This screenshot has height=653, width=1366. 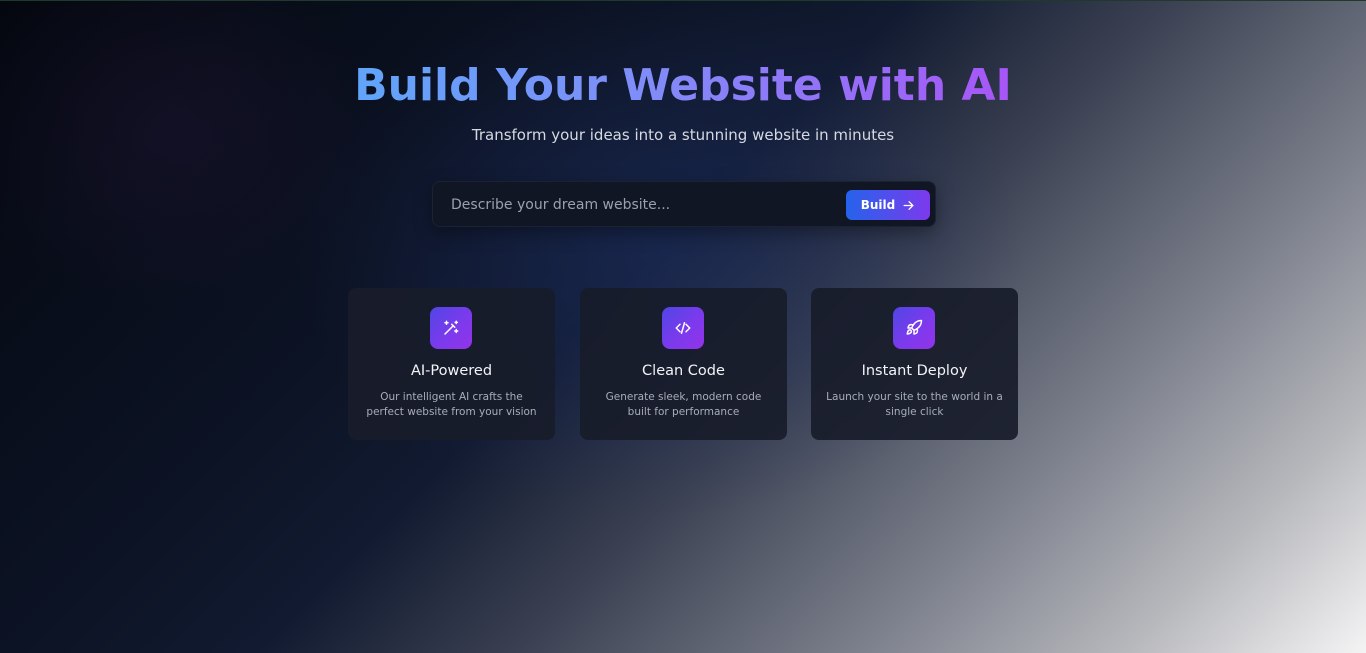 I want to click on magic-wand-icon, so click(x=451, y=327).